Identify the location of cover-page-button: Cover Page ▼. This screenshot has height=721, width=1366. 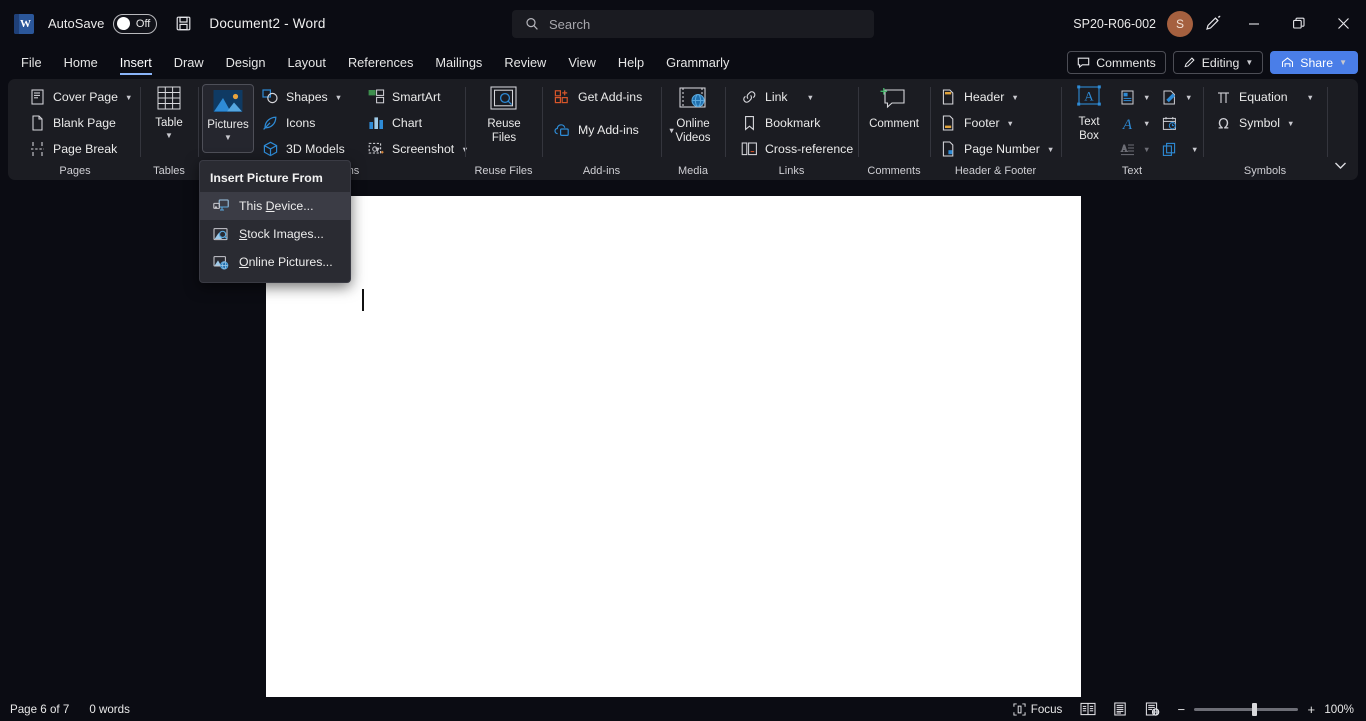
(80, 97).